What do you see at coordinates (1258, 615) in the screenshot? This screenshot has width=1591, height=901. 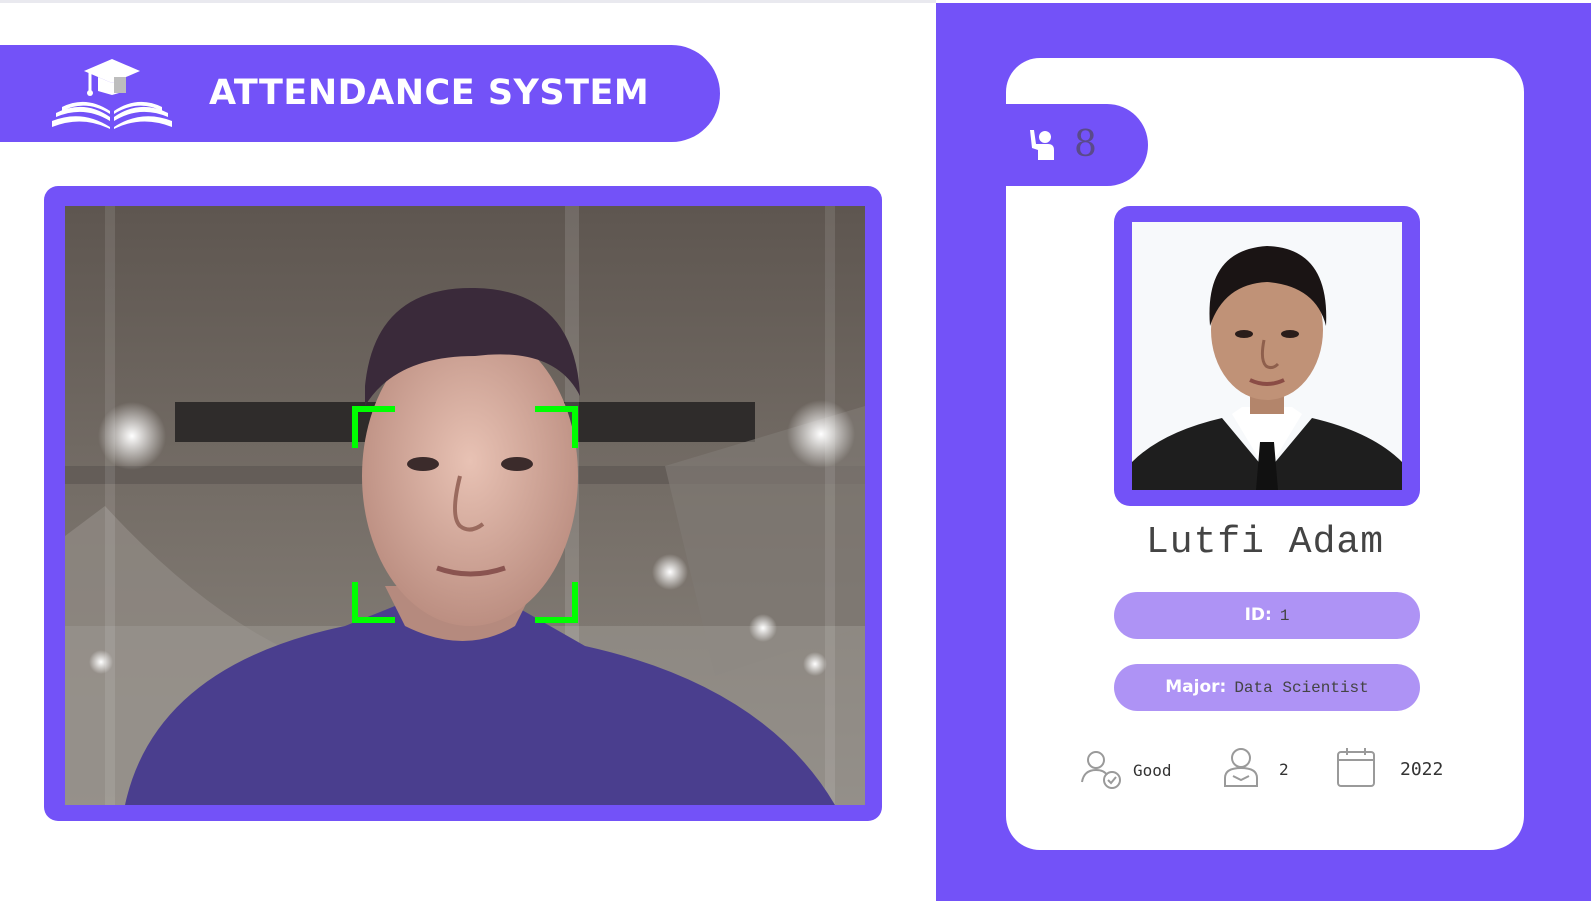 I see `id-label: ID:` at bounding box center [1258, 615].